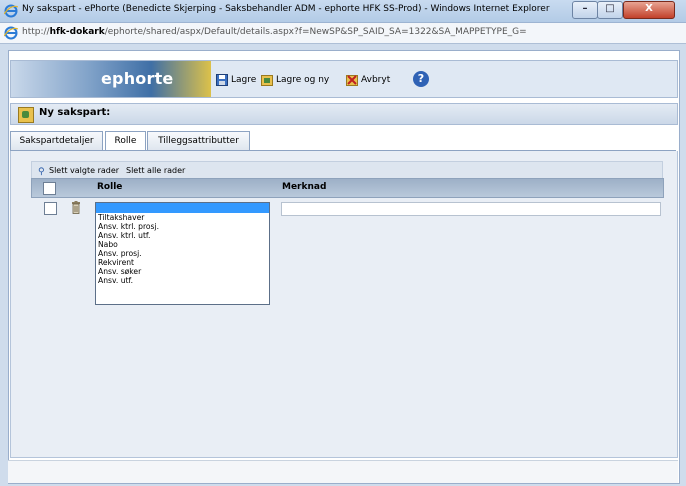  What do you see at coordinates (347, 169) in the screenshot?
I see `grid-toolbar: ⚲ Slett valgte rader Slett alle rader` at bounding box center [347, 169].